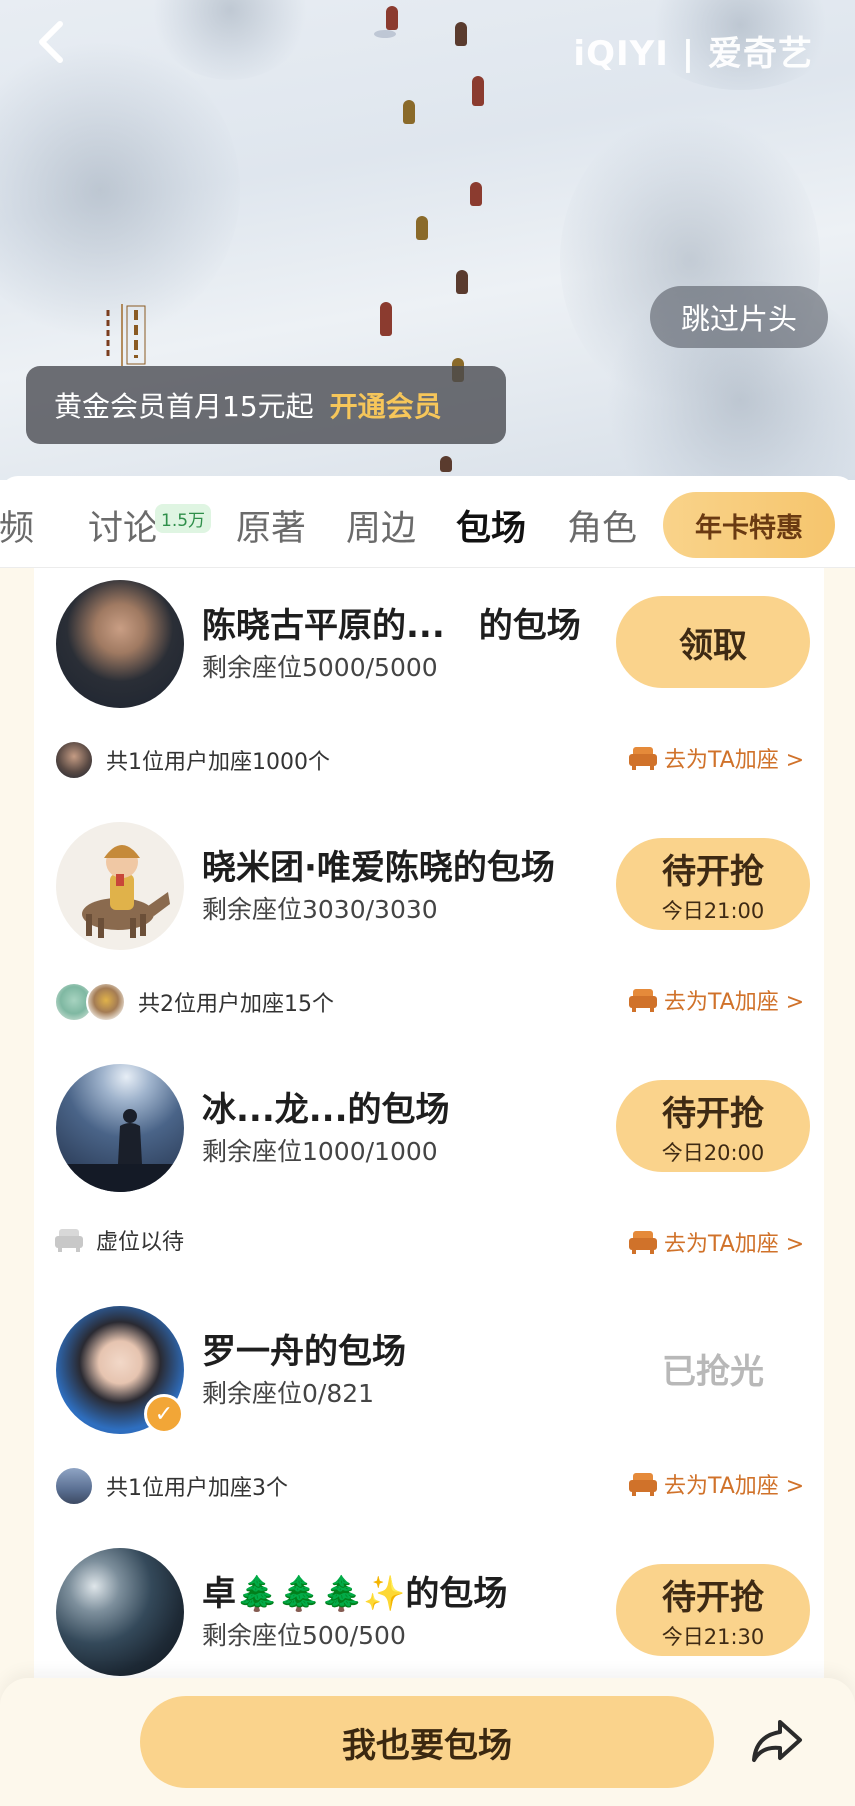  What do you see at coordinates (391, 626) in the screenshot?
I see `screening-title: 陈晓古平原的... 的包场` at bounding box center [391, 626].